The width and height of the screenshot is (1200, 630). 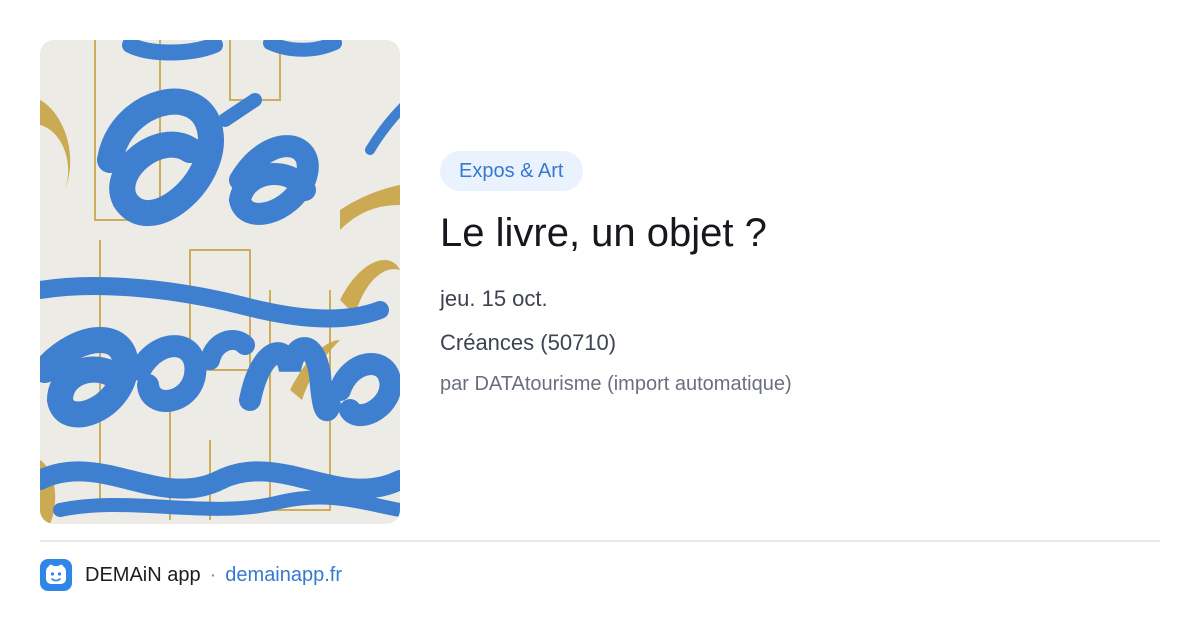 What do you see at coordinates (600, 541) in the screenshot?
I see `footer-divider` at bounding box center [600, 541].